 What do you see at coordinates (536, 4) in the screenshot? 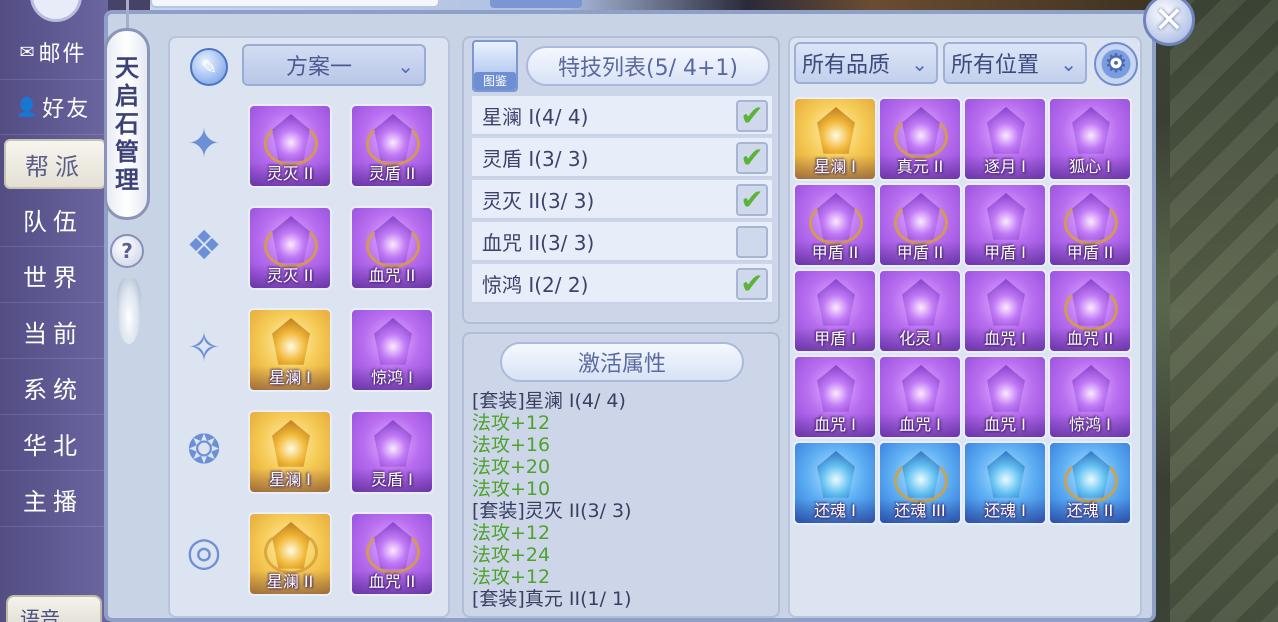
I see `top-send-button` at bounding box center [536, 4].